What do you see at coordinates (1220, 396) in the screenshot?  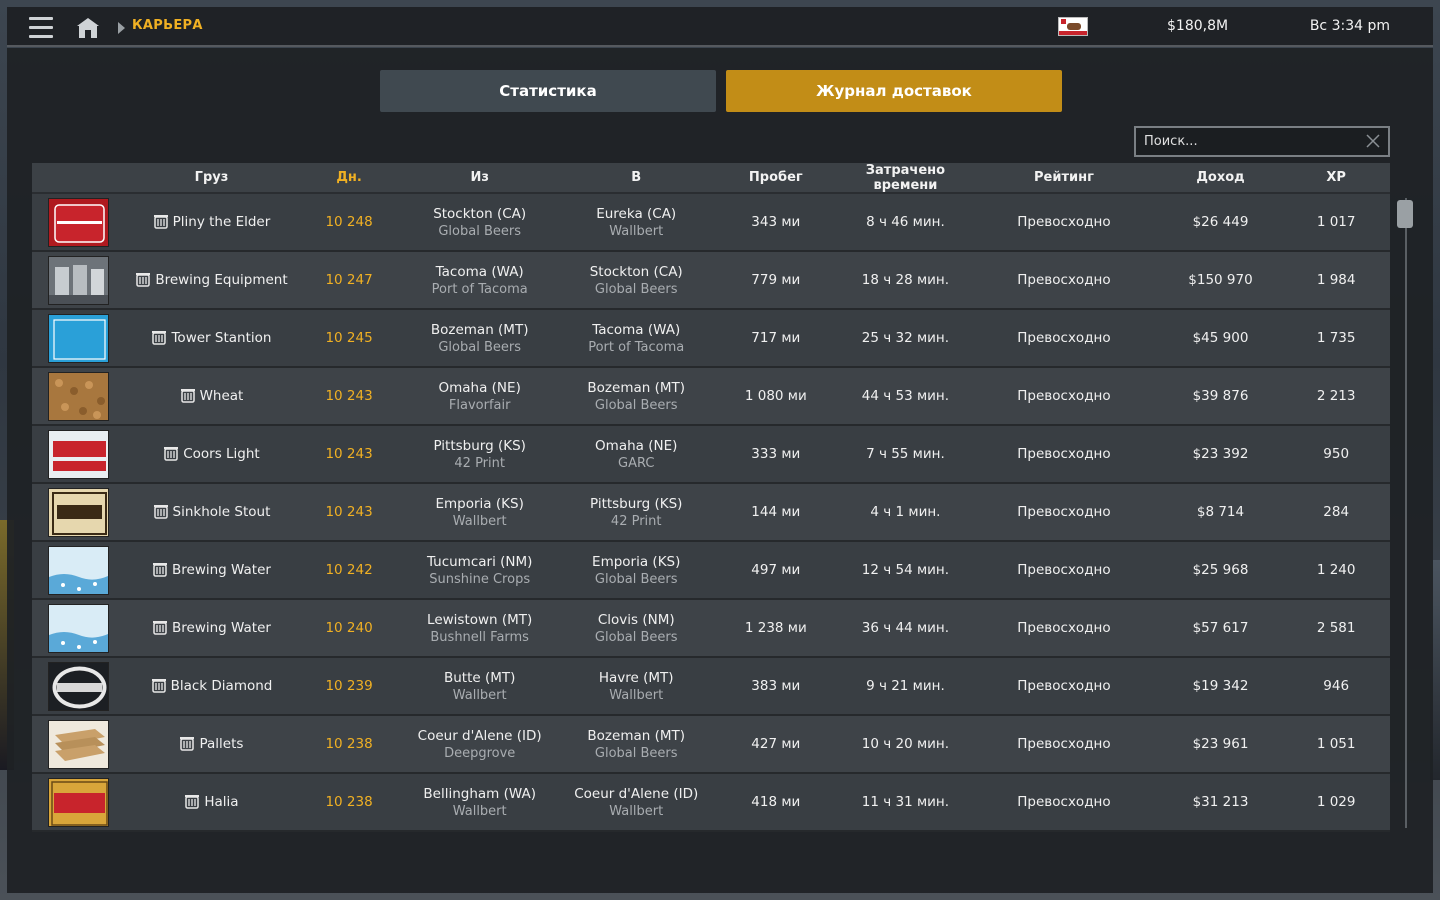 I see `income-cell: $39 876` at bounding box center [1220, 396].